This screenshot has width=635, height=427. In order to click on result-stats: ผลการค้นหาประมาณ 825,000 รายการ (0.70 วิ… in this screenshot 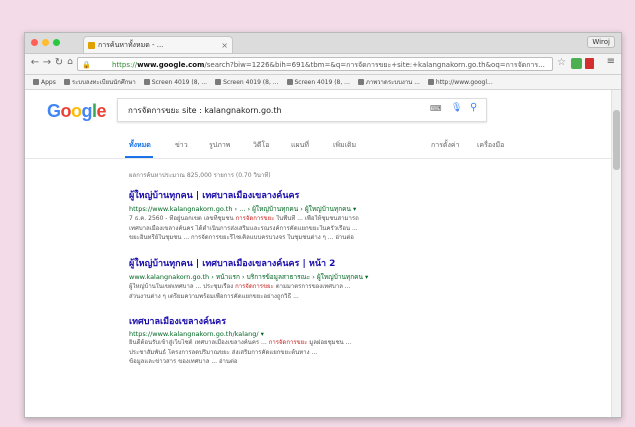, I will do `click(200, 175)`.